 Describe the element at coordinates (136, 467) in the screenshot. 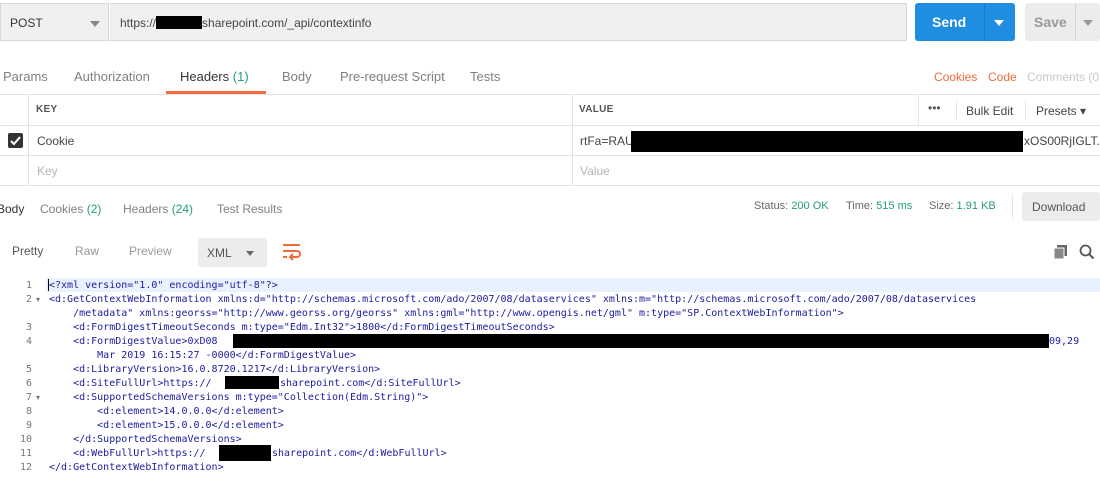

I see `code-line: </d:GetContextWebInformation>` at that location.